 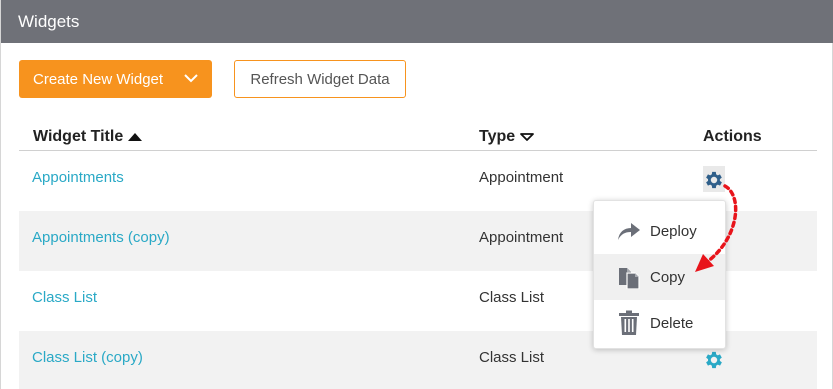 What do you see at coordinates (668, 277) in the screenshot?
I see `menu-item-label: Copy` at bounding box center [668, 277].